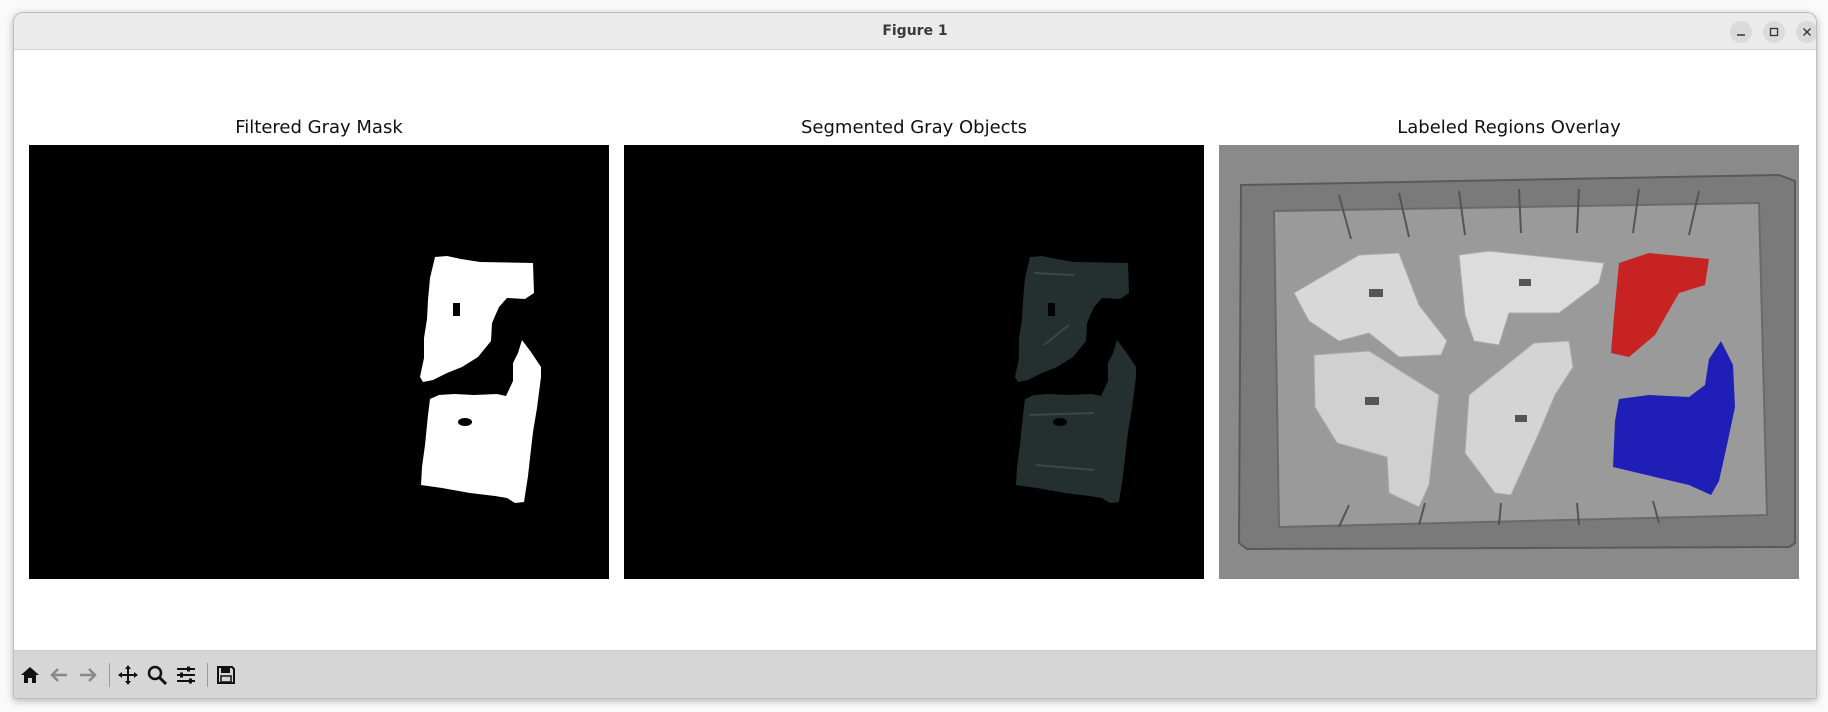  I want to click on mask-hole-lower, so click(465, 422).